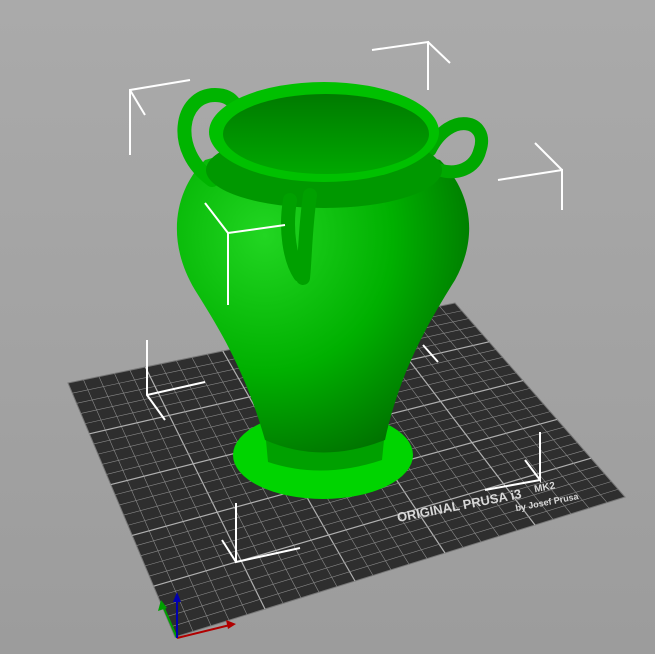 The height and width of the screenshot is (654, 655). I want to click on x-axis-arrow, so click(231, 624).